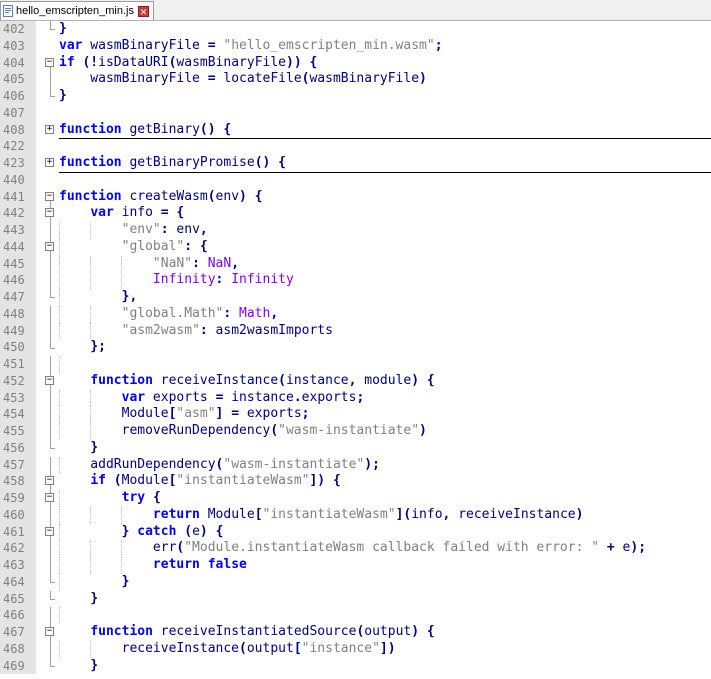 The image size is (711, 679). Describe the element at coordinates (423, 430) in the screenshot. I see `code-token: )` at that location.